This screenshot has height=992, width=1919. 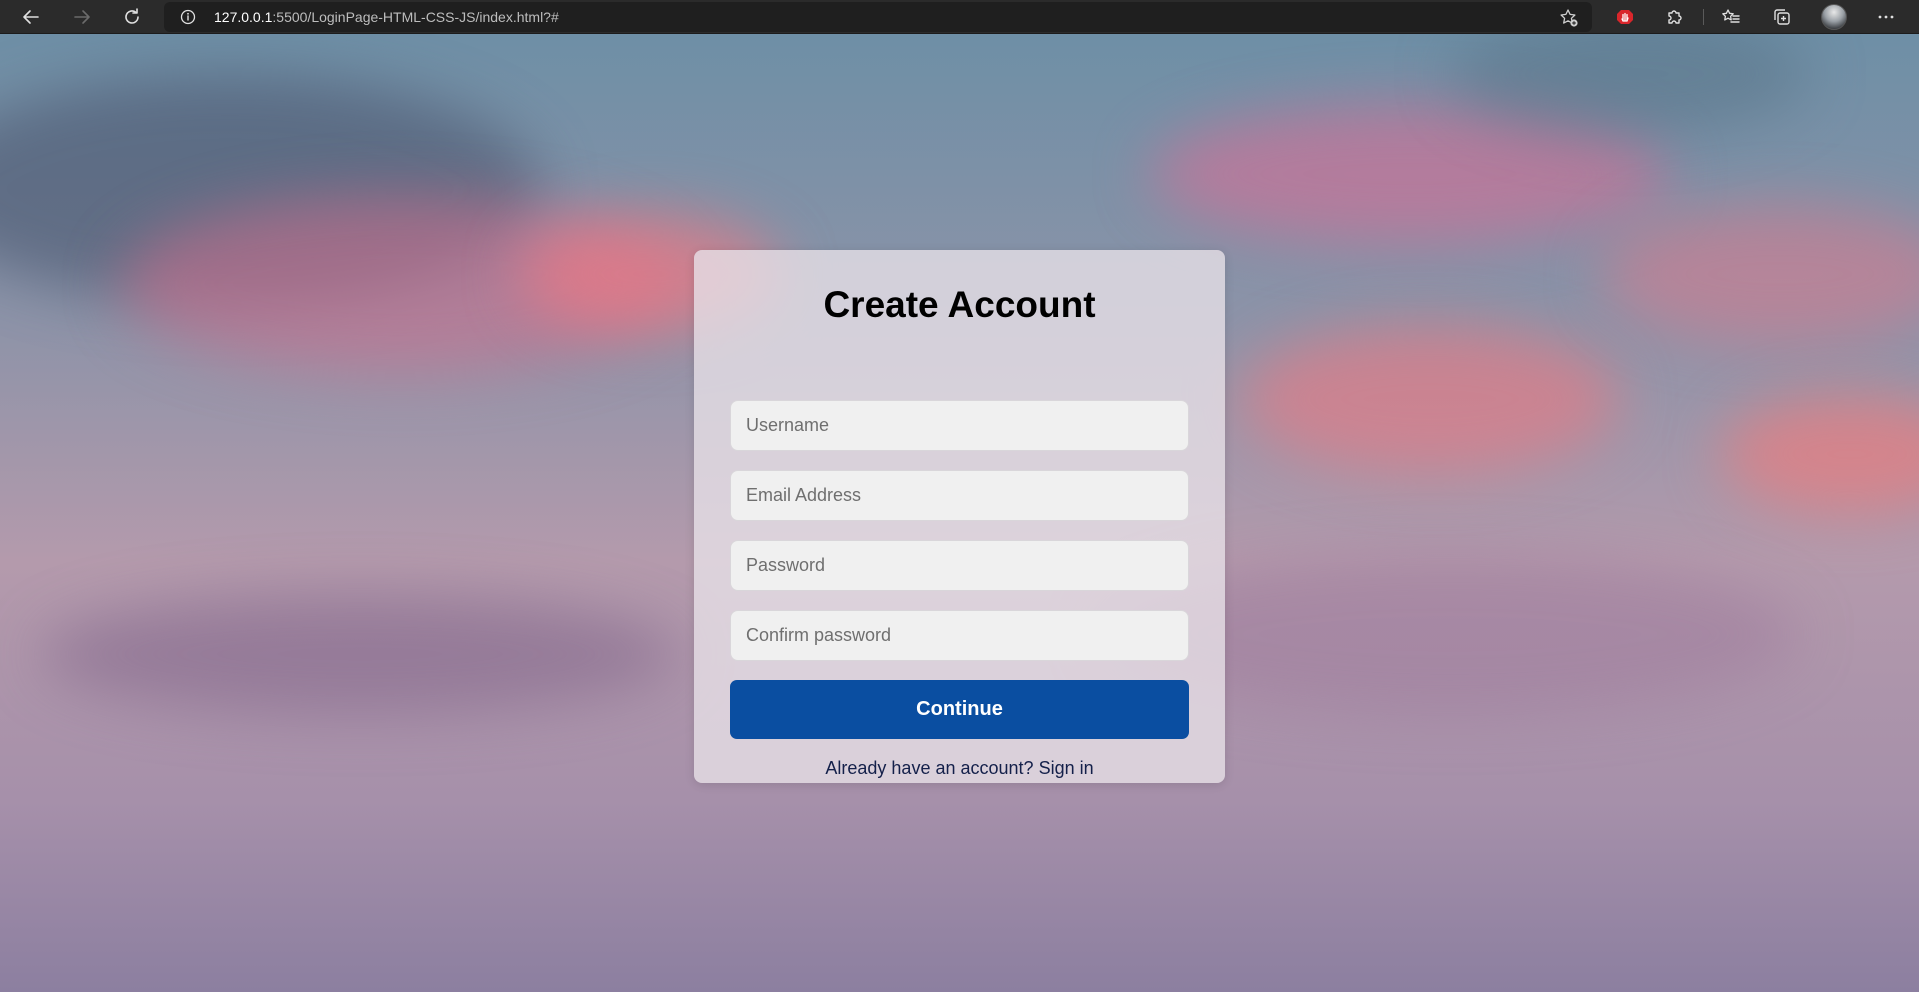 What do you see at coordinates (959, 565) in the screenshot?
I see `password-input` at bounding box center [959, 565].